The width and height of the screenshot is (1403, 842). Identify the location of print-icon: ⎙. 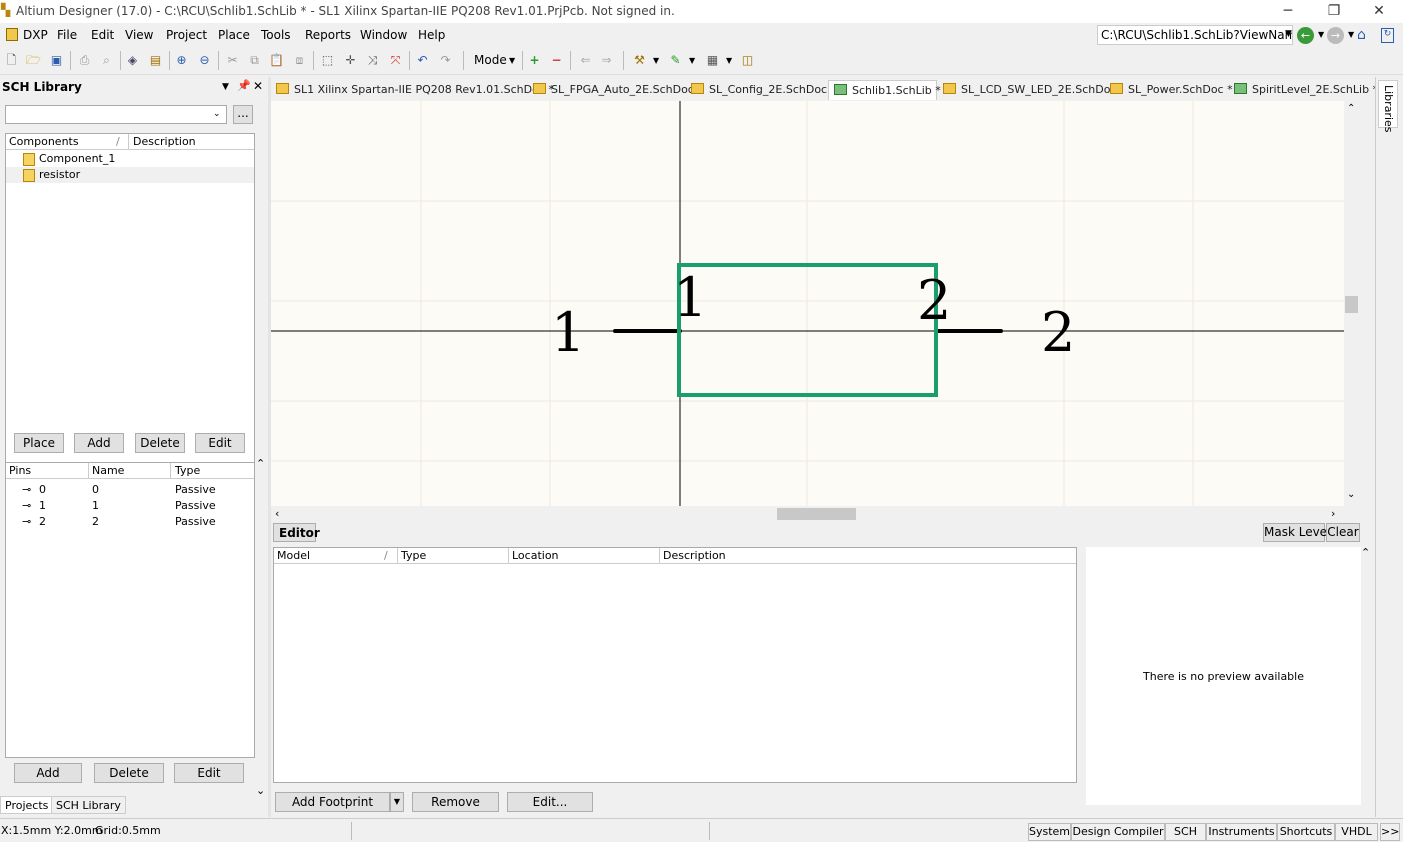
(84, 60).